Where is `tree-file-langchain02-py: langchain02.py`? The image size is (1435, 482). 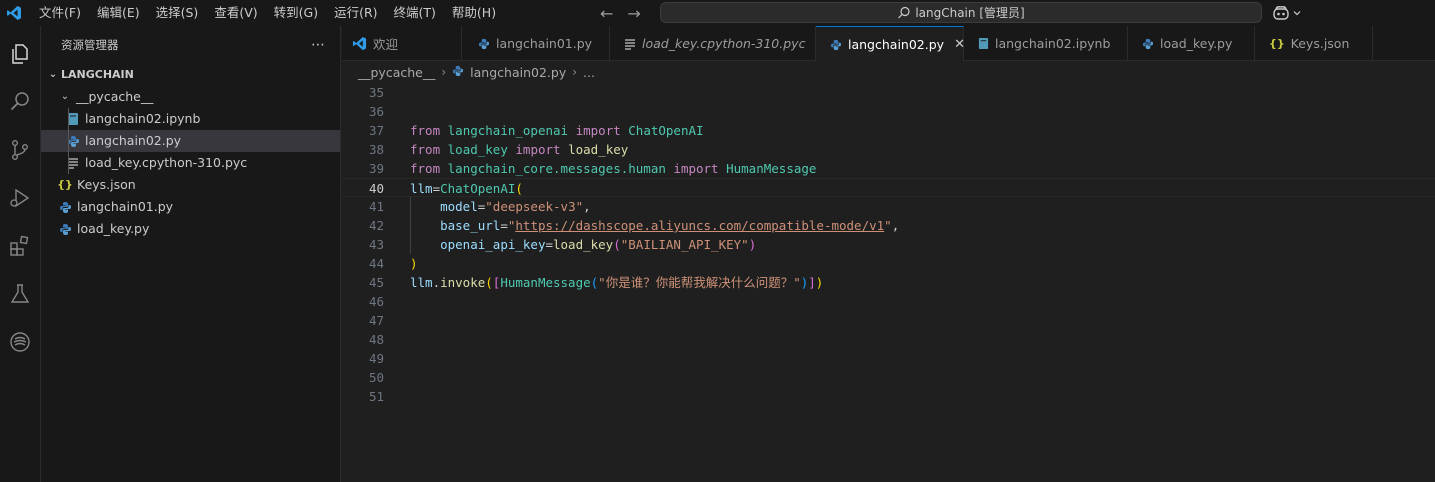
tree-file-langchain02-py: langchain02.py is located at coordinates (190, 141).